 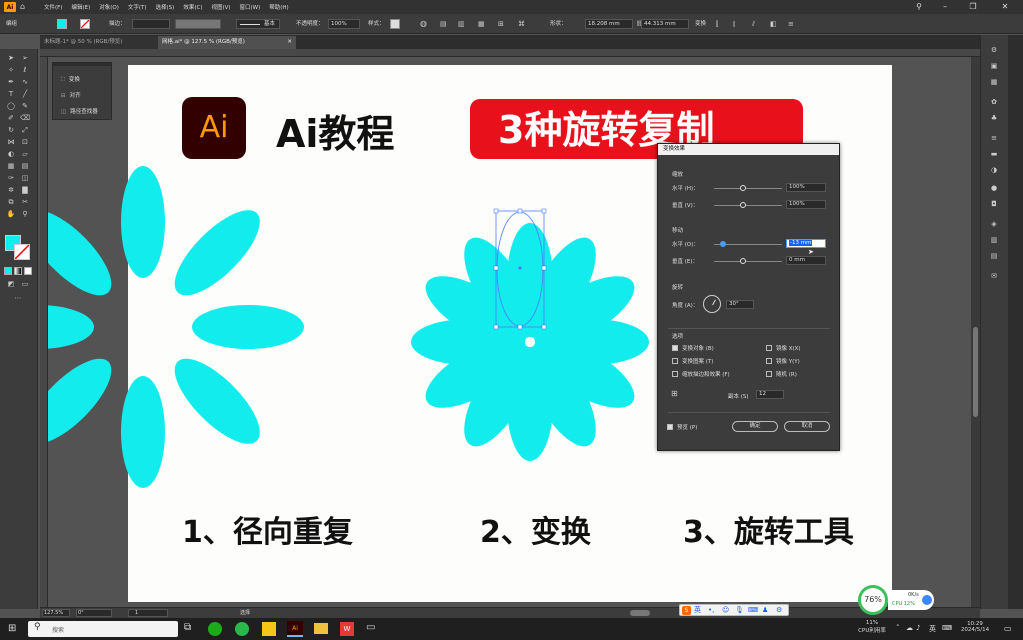 What do you see at coordinates (791, 24) in the screenshot?
I see `menu-more-icon: ≡` at bounding box center [791, 24].